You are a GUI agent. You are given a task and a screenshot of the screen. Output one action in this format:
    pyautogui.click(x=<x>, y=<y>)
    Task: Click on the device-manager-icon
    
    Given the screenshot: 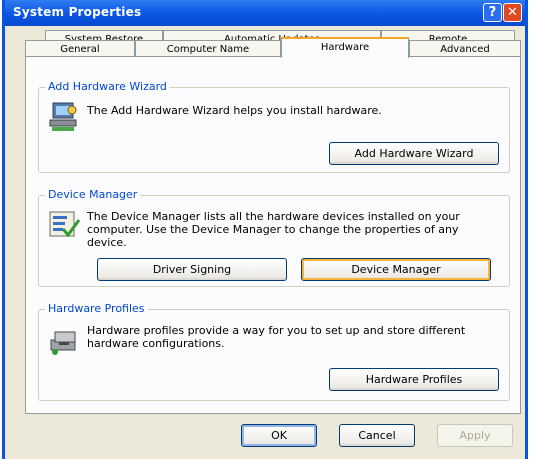 What is the action you would take?
    pyautogui.click(x=65, y=224)
    